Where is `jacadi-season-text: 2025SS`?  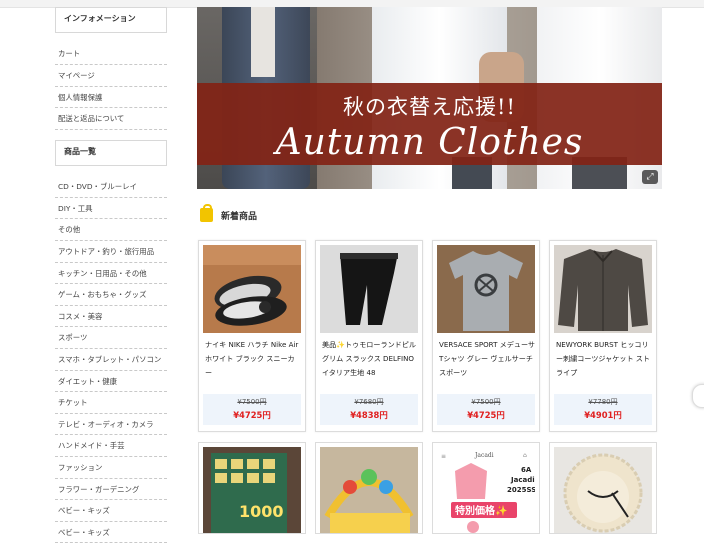
jacadi-season-text: 2025SS is located at coordinates (521, 490).